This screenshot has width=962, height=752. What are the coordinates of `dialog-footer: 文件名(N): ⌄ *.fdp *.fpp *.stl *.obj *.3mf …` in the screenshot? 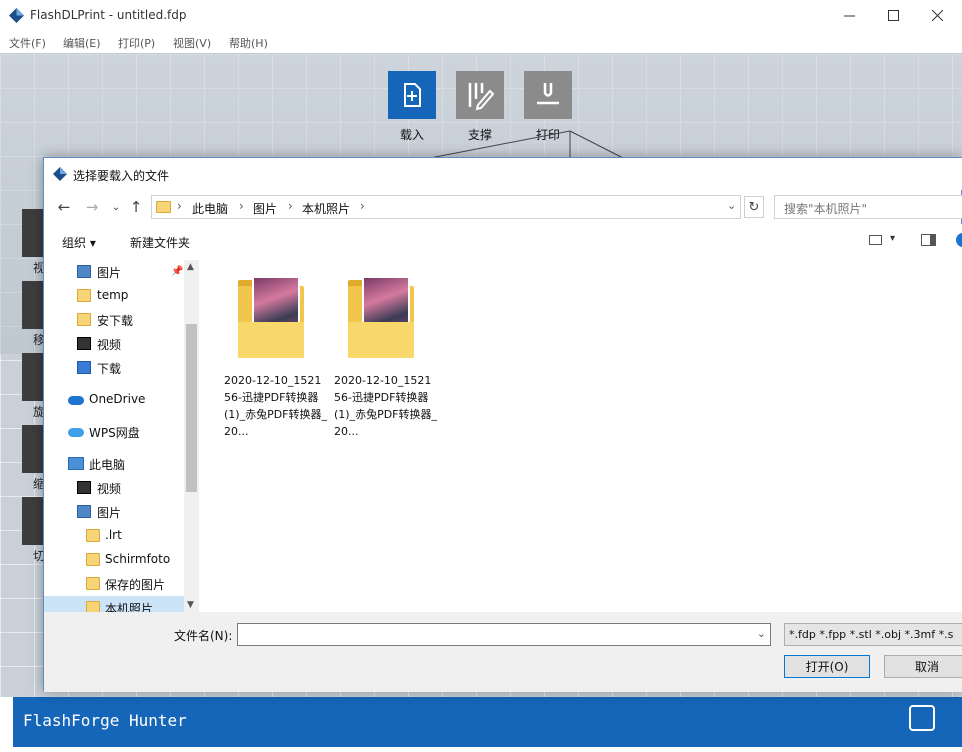 It's located at (503, 652).